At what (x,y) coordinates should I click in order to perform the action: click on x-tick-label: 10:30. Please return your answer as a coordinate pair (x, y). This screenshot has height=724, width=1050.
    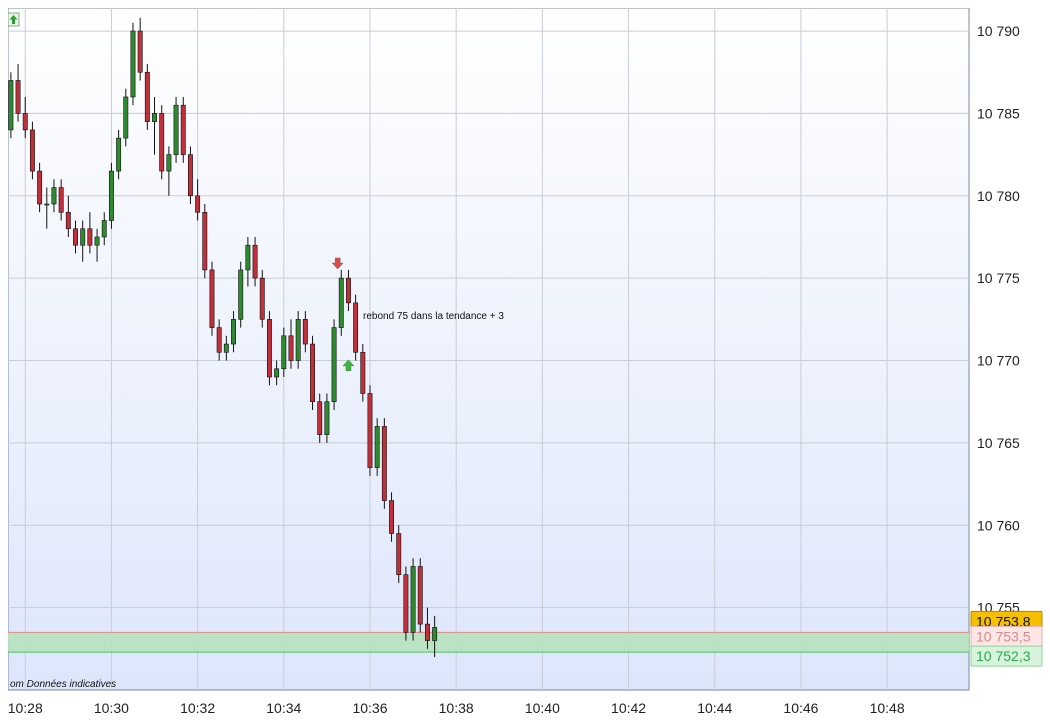
    Looking at the image, I should click on (111, 708).